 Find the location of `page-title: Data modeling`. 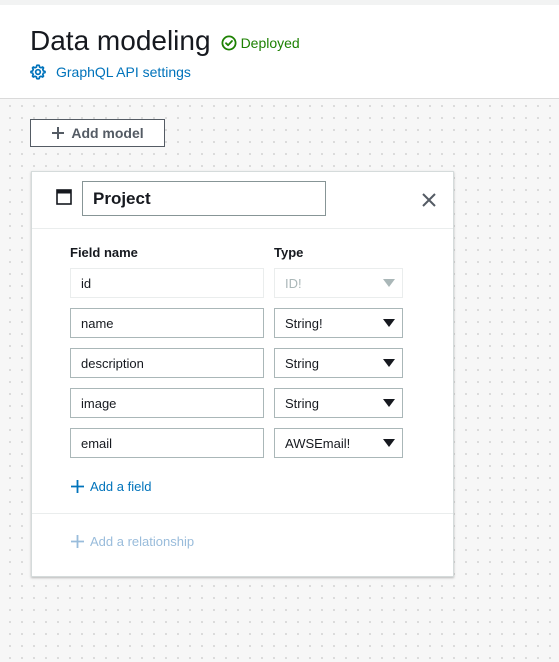

page-title: Data modeling is located at coordinates (120, 40).